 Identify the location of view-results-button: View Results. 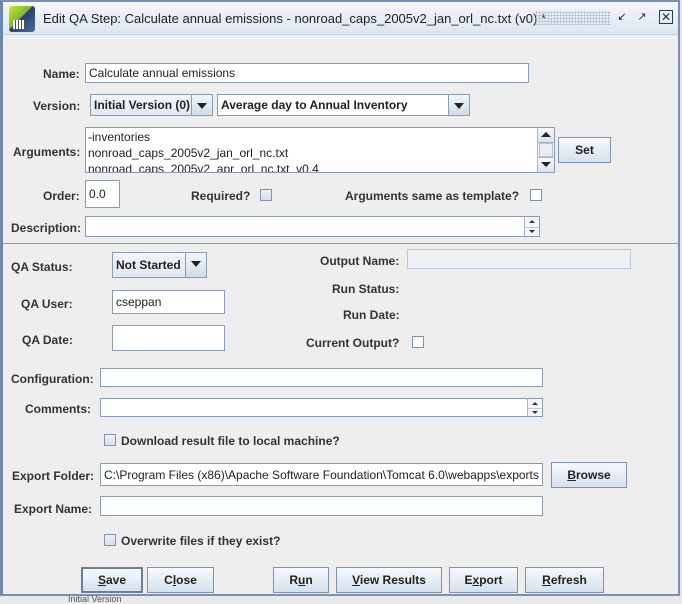
(389, 580).